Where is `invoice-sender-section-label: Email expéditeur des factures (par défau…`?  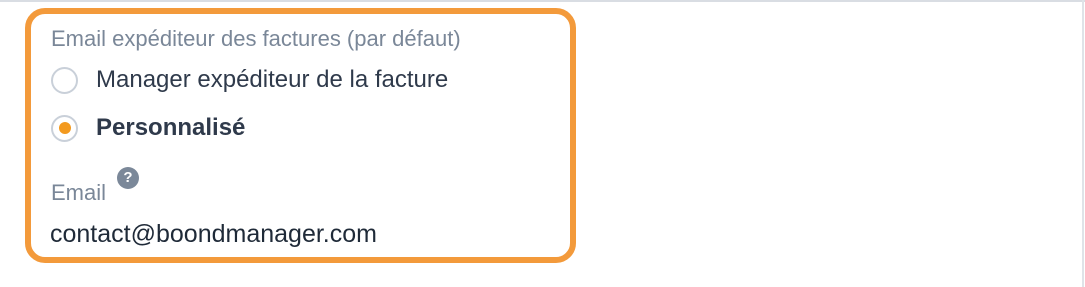
invoice-sender-section-label: Email expéditeur des factures (par défau… is located at coordinates (256, 38).